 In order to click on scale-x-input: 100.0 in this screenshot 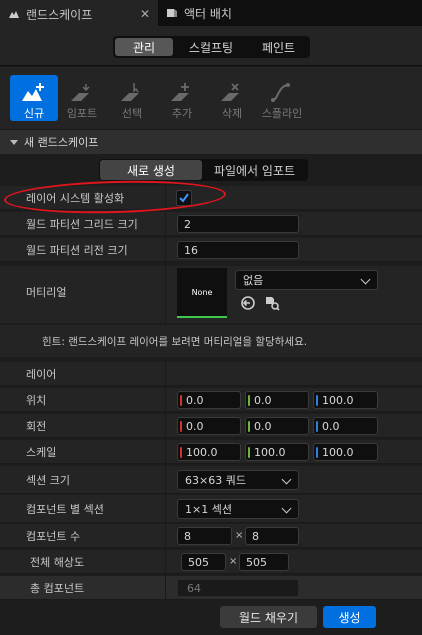, I will do `click(209, 452)`.